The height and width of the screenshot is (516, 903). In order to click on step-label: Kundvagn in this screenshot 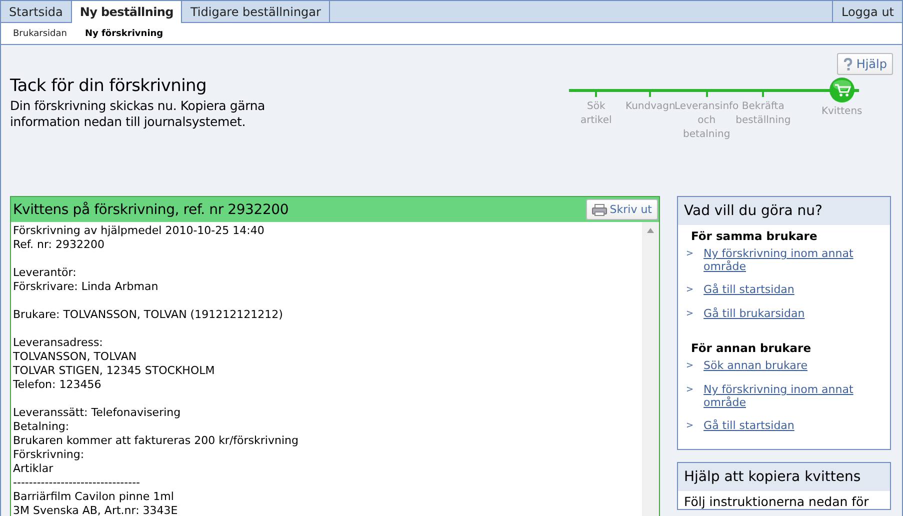, I will do `click(651, 107)`.